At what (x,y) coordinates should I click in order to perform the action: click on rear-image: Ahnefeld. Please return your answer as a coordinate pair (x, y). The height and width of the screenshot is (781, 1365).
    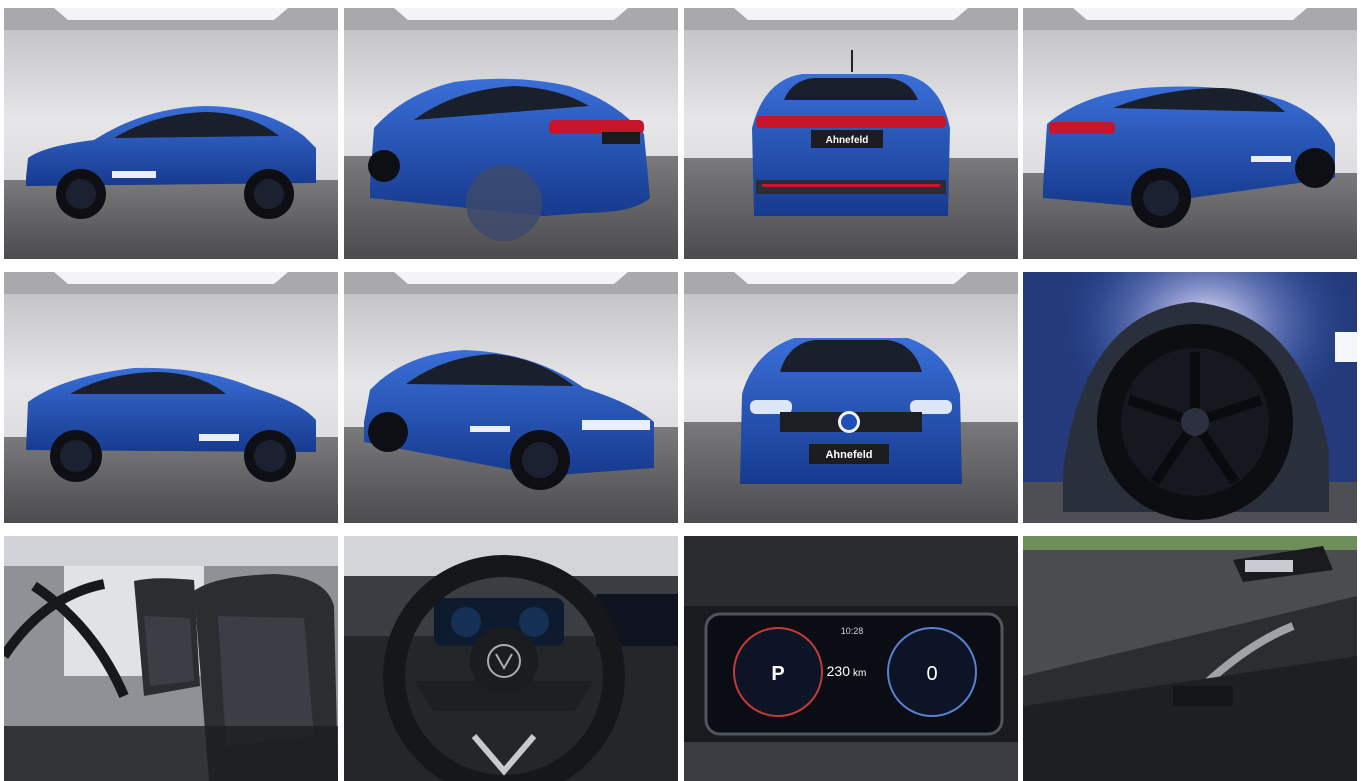
    Looking at the image, I should click on (851, 133).